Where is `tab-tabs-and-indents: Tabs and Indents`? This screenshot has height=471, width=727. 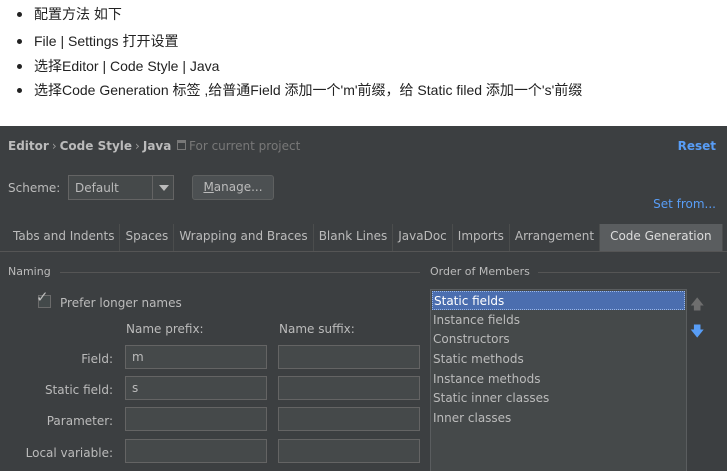
tab-tabs-and-indents: Tabs and Indents is located at coordinates (64, 237).